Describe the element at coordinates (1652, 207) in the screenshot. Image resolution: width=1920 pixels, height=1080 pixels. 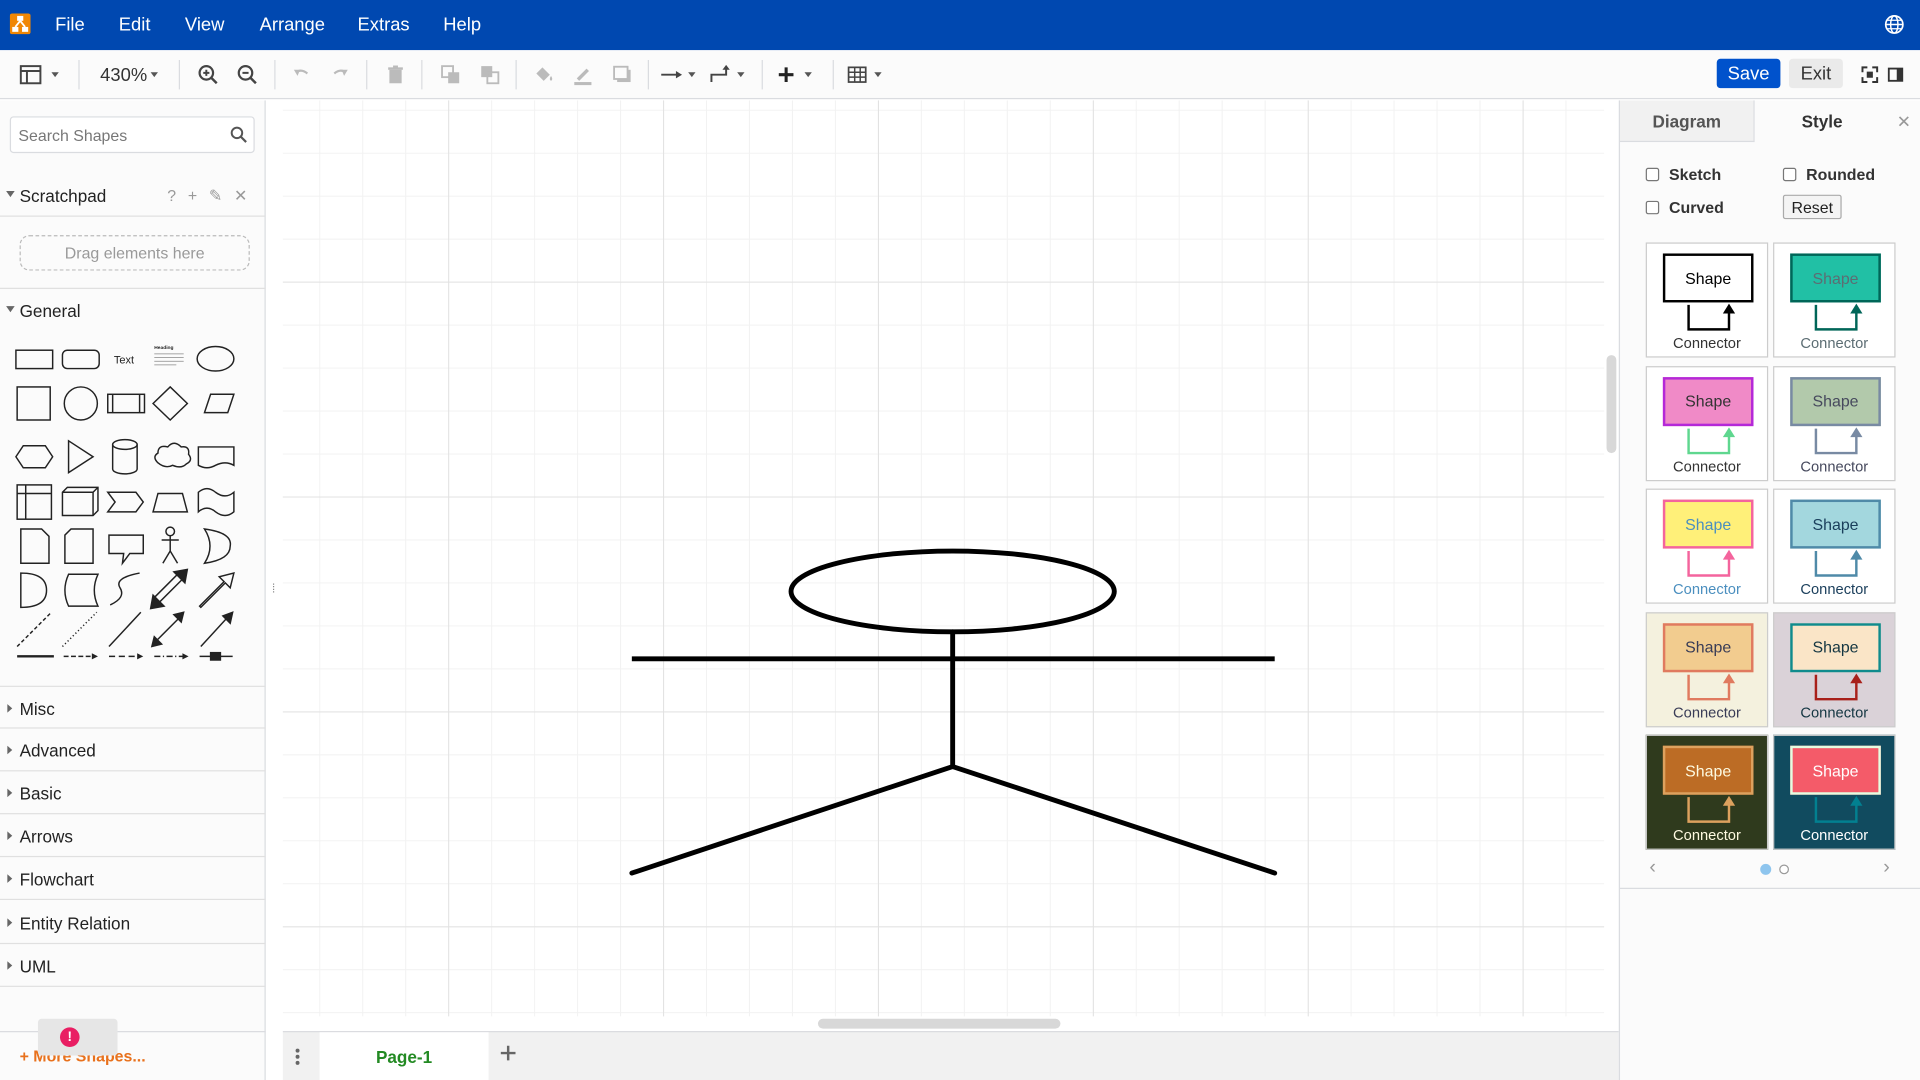
I see `curved-checkbox` at that location.